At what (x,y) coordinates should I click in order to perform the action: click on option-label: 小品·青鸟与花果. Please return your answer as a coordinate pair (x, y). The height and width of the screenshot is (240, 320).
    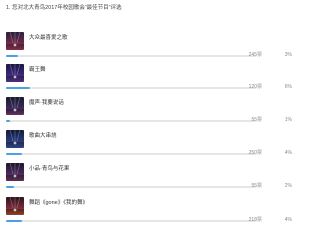
    Looking at the image, I should click on (49, 169).